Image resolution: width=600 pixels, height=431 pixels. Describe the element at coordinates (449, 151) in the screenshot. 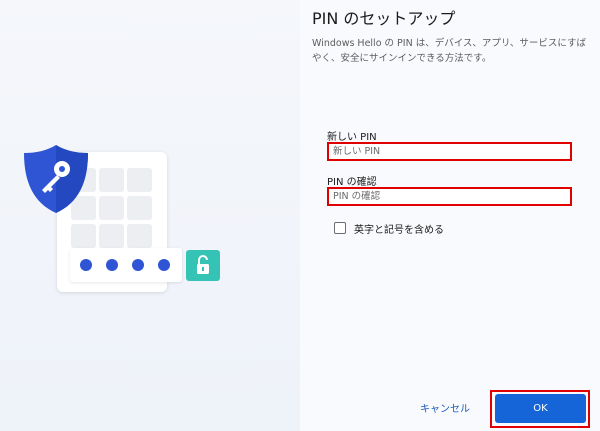

I see `new-pin-input` at that location.